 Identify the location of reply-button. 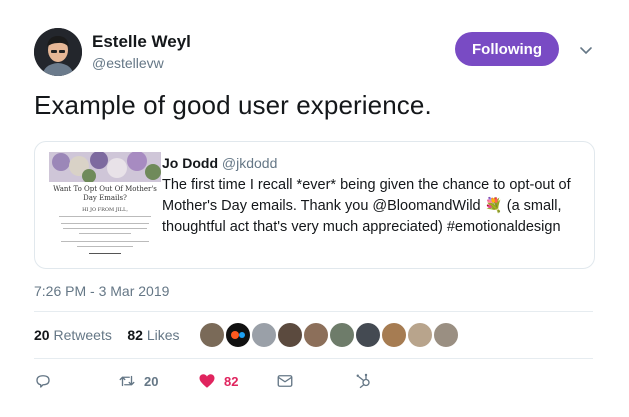
(43, 381).